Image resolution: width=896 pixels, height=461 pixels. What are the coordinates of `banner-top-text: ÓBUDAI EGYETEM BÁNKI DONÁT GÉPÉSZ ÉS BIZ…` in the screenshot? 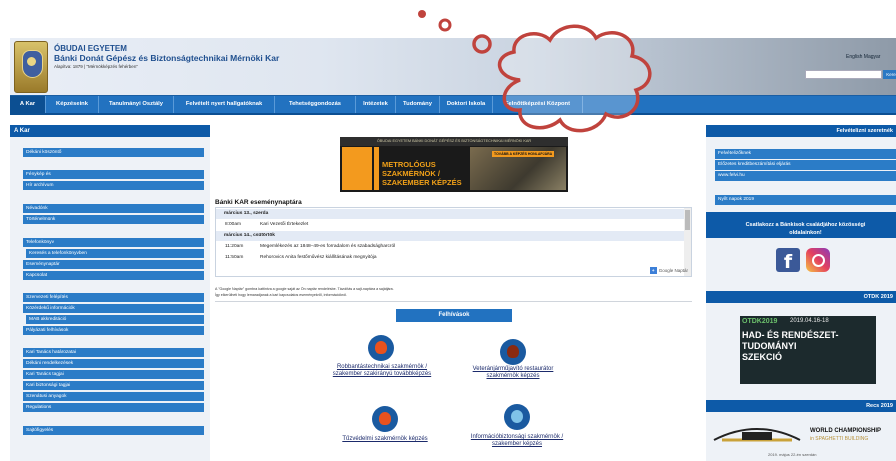 It's located at (454, 141).